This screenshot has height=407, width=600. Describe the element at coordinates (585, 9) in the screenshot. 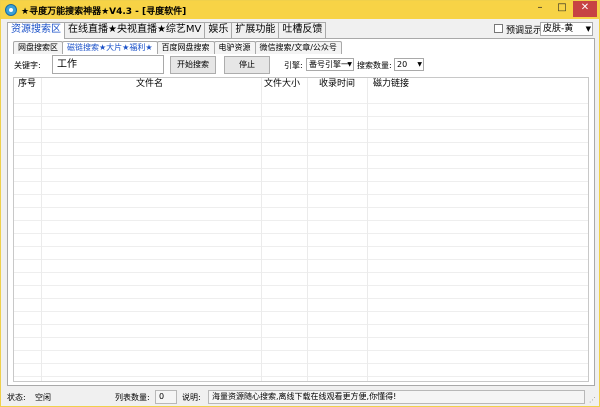

I see `close-button: ✕` at that location.